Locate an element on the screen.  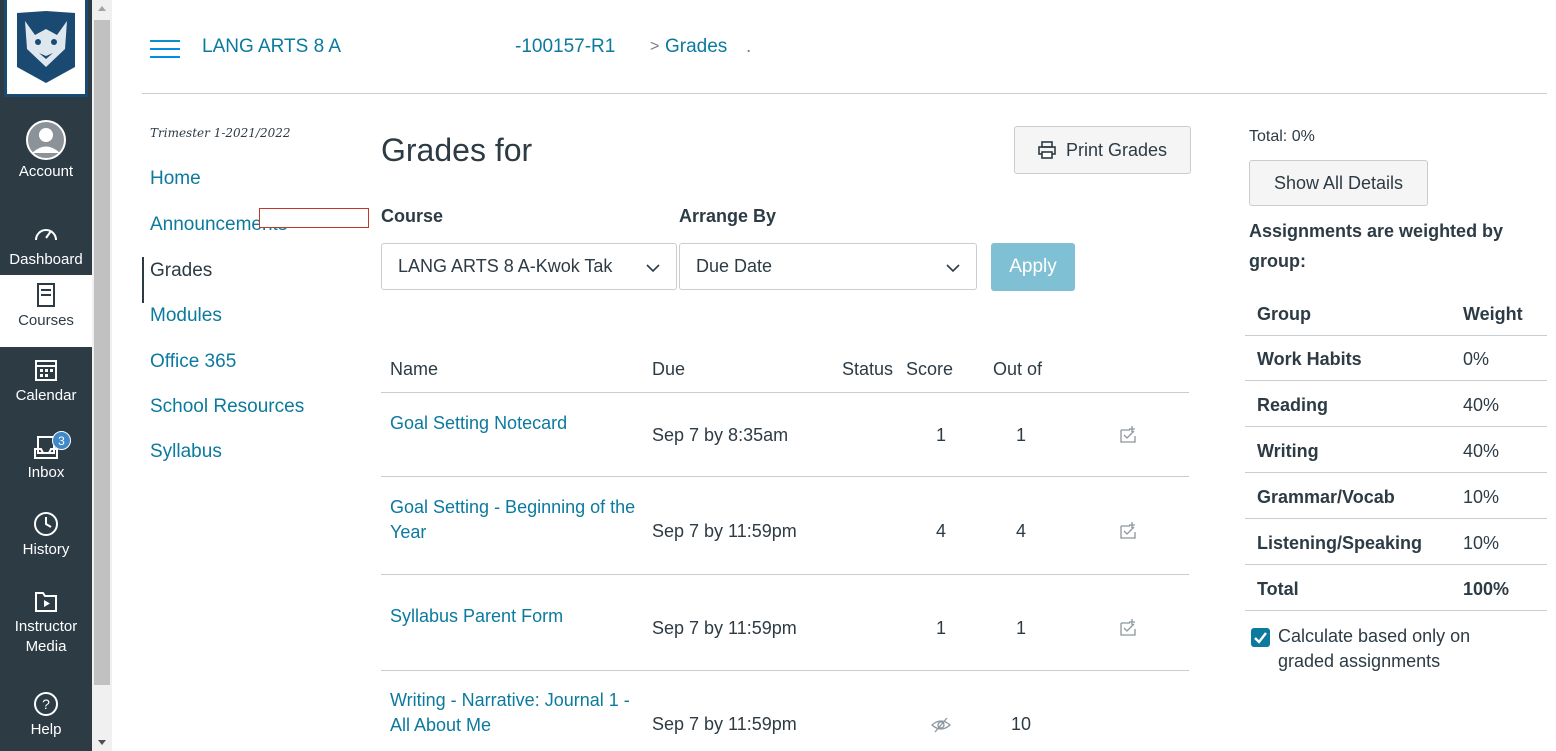
weight-row: Grammar/Vocab 10% is located at coordinates (1396, 496).